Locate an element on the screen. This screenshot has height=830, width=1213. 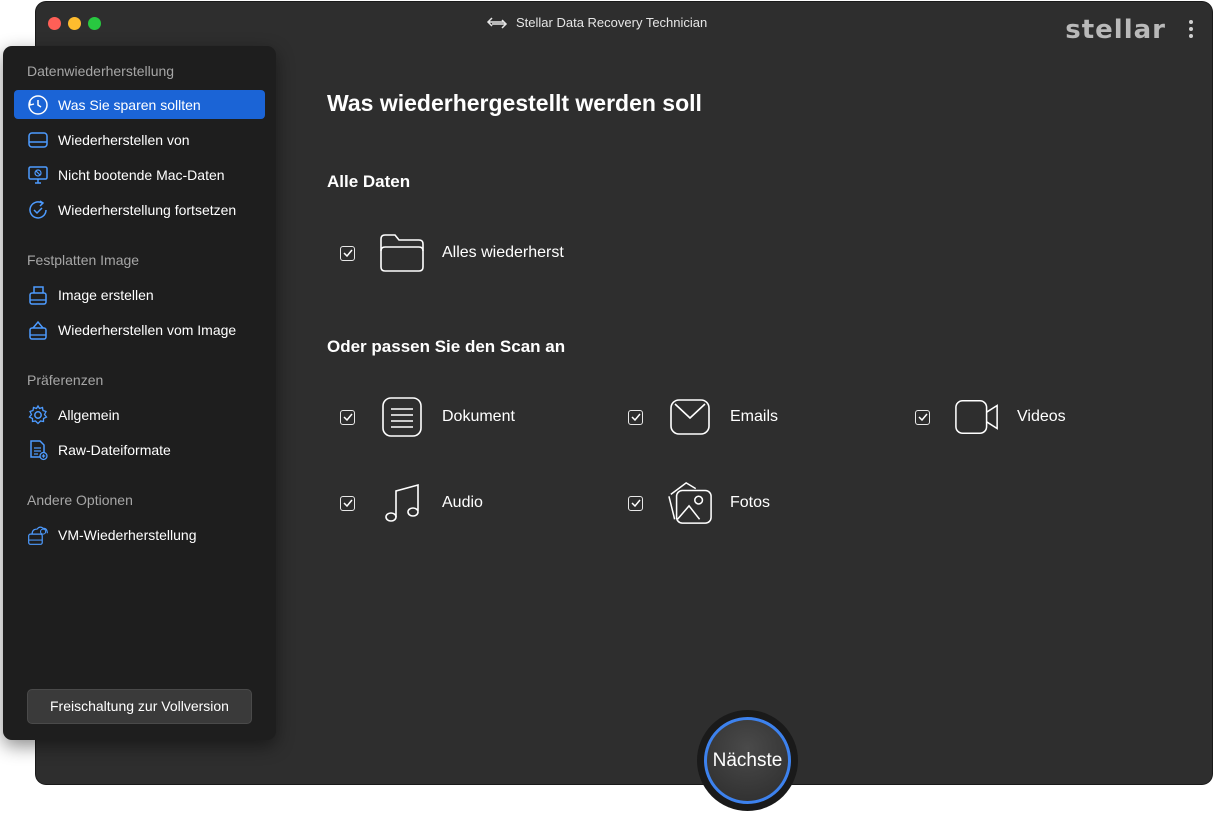
sidebar-item-label: Raw-Dateiformate is located at coordinates (114, 449).